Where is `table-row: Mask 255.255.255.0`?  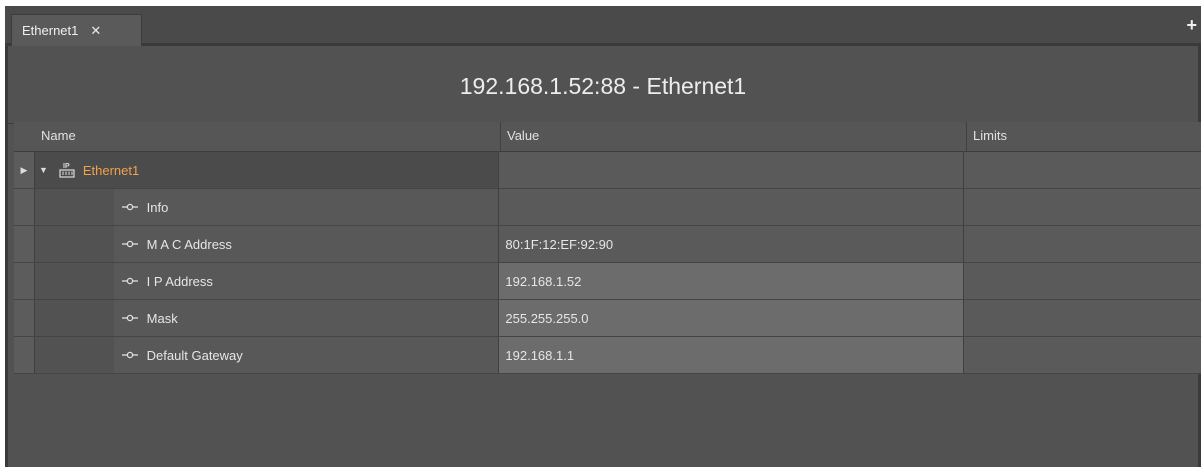
table-row: Mask 255.255.255.0 is located at coordinates (608, 318).